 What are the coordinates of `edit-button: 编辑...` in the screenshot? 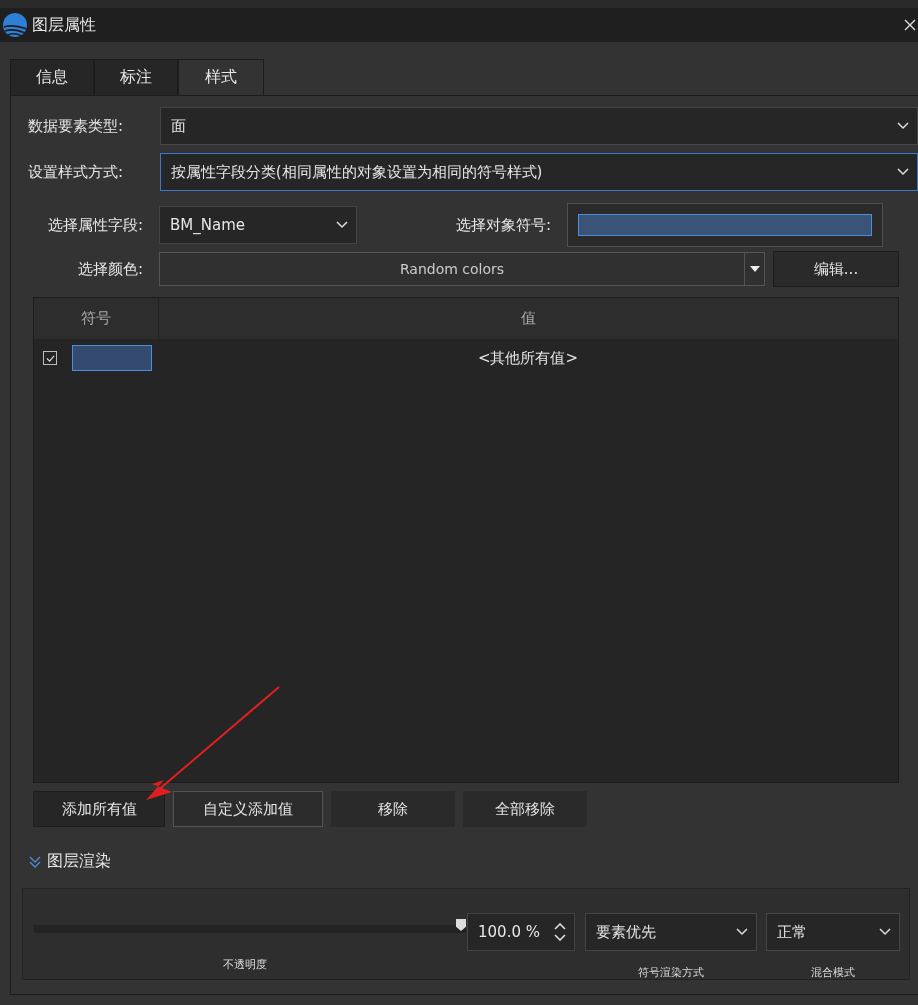 It's located at (836, 269).